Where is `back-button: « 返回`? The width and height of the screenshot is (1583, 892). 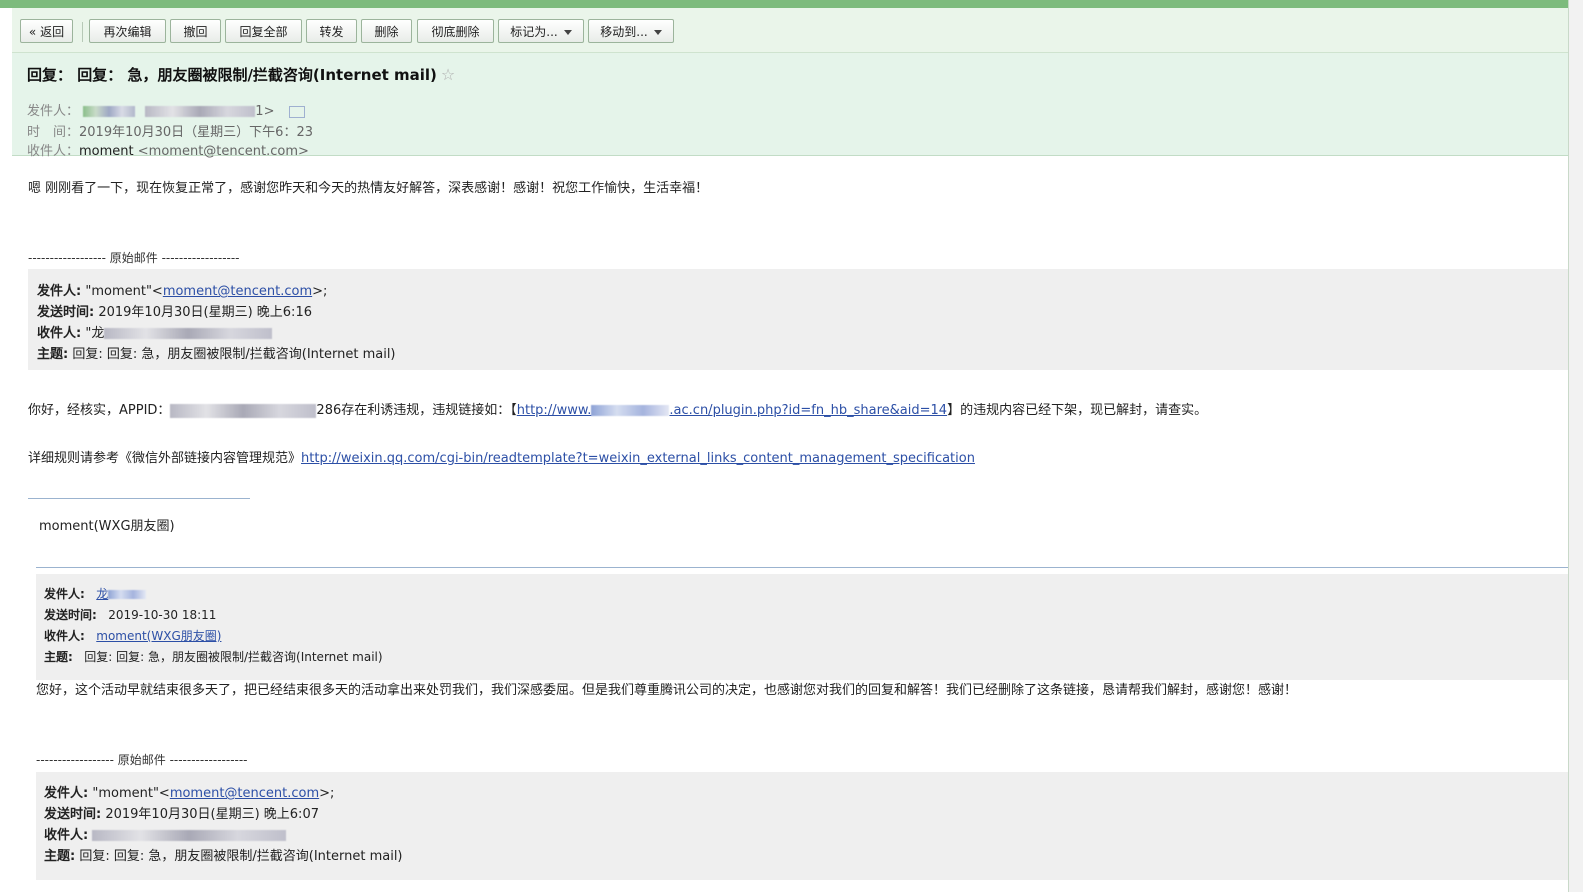
back-button: « 返回 is located at coordinates (46, 31).